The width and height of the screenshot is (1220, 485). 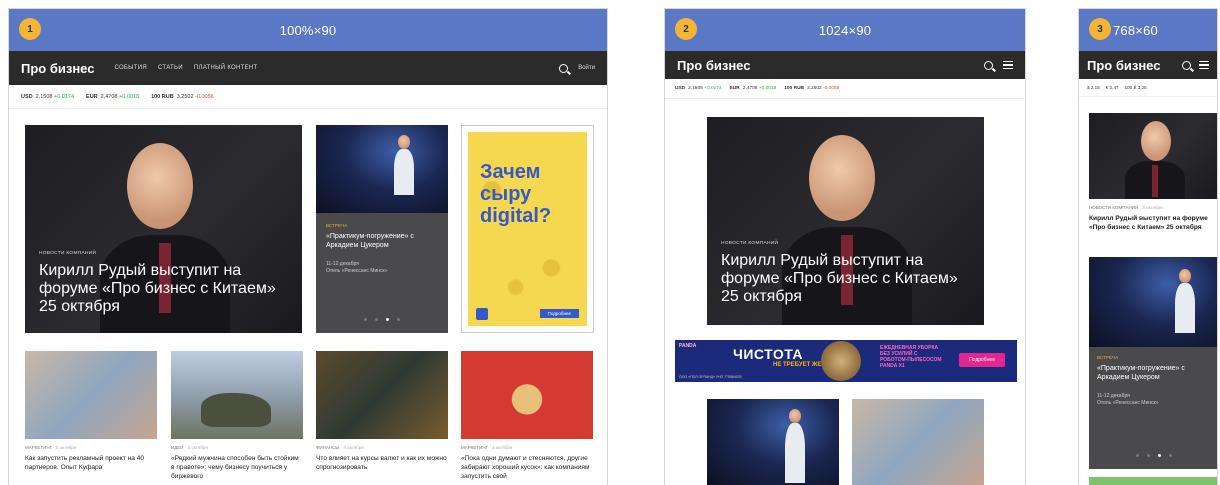 I want to click on frame-header: 1 100%×90, so click(x=308, y=30).